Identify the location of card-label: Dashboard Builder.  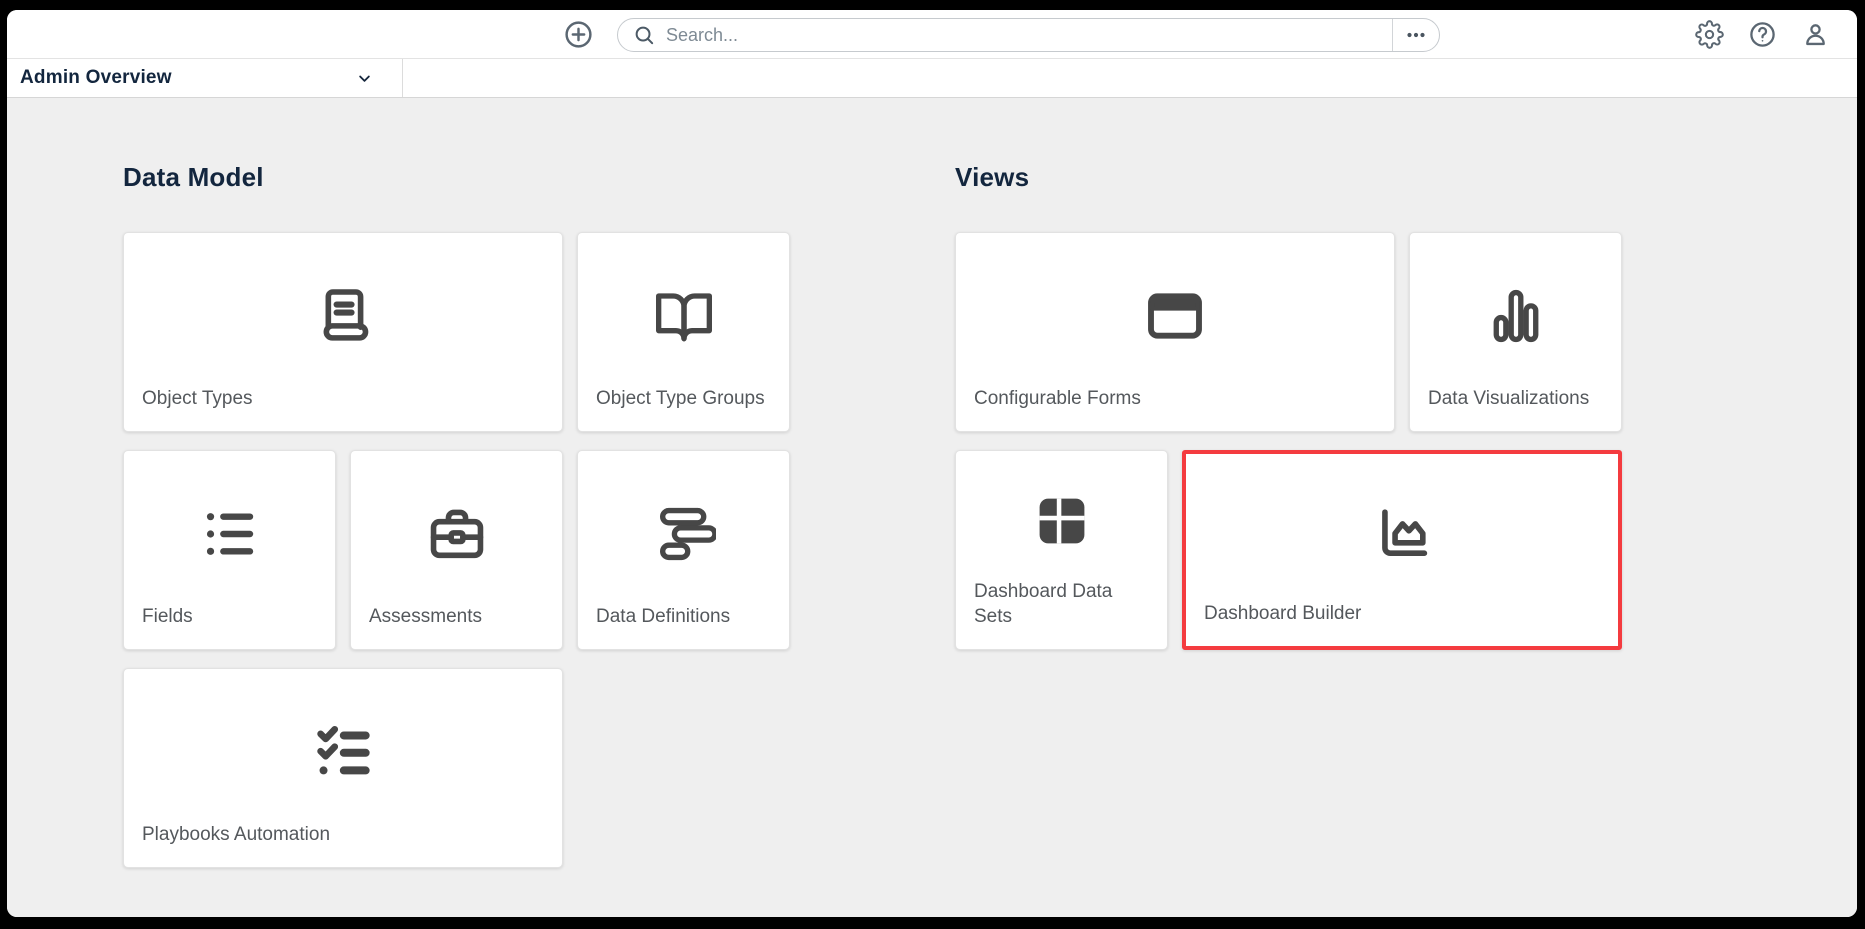
(1283, 613).